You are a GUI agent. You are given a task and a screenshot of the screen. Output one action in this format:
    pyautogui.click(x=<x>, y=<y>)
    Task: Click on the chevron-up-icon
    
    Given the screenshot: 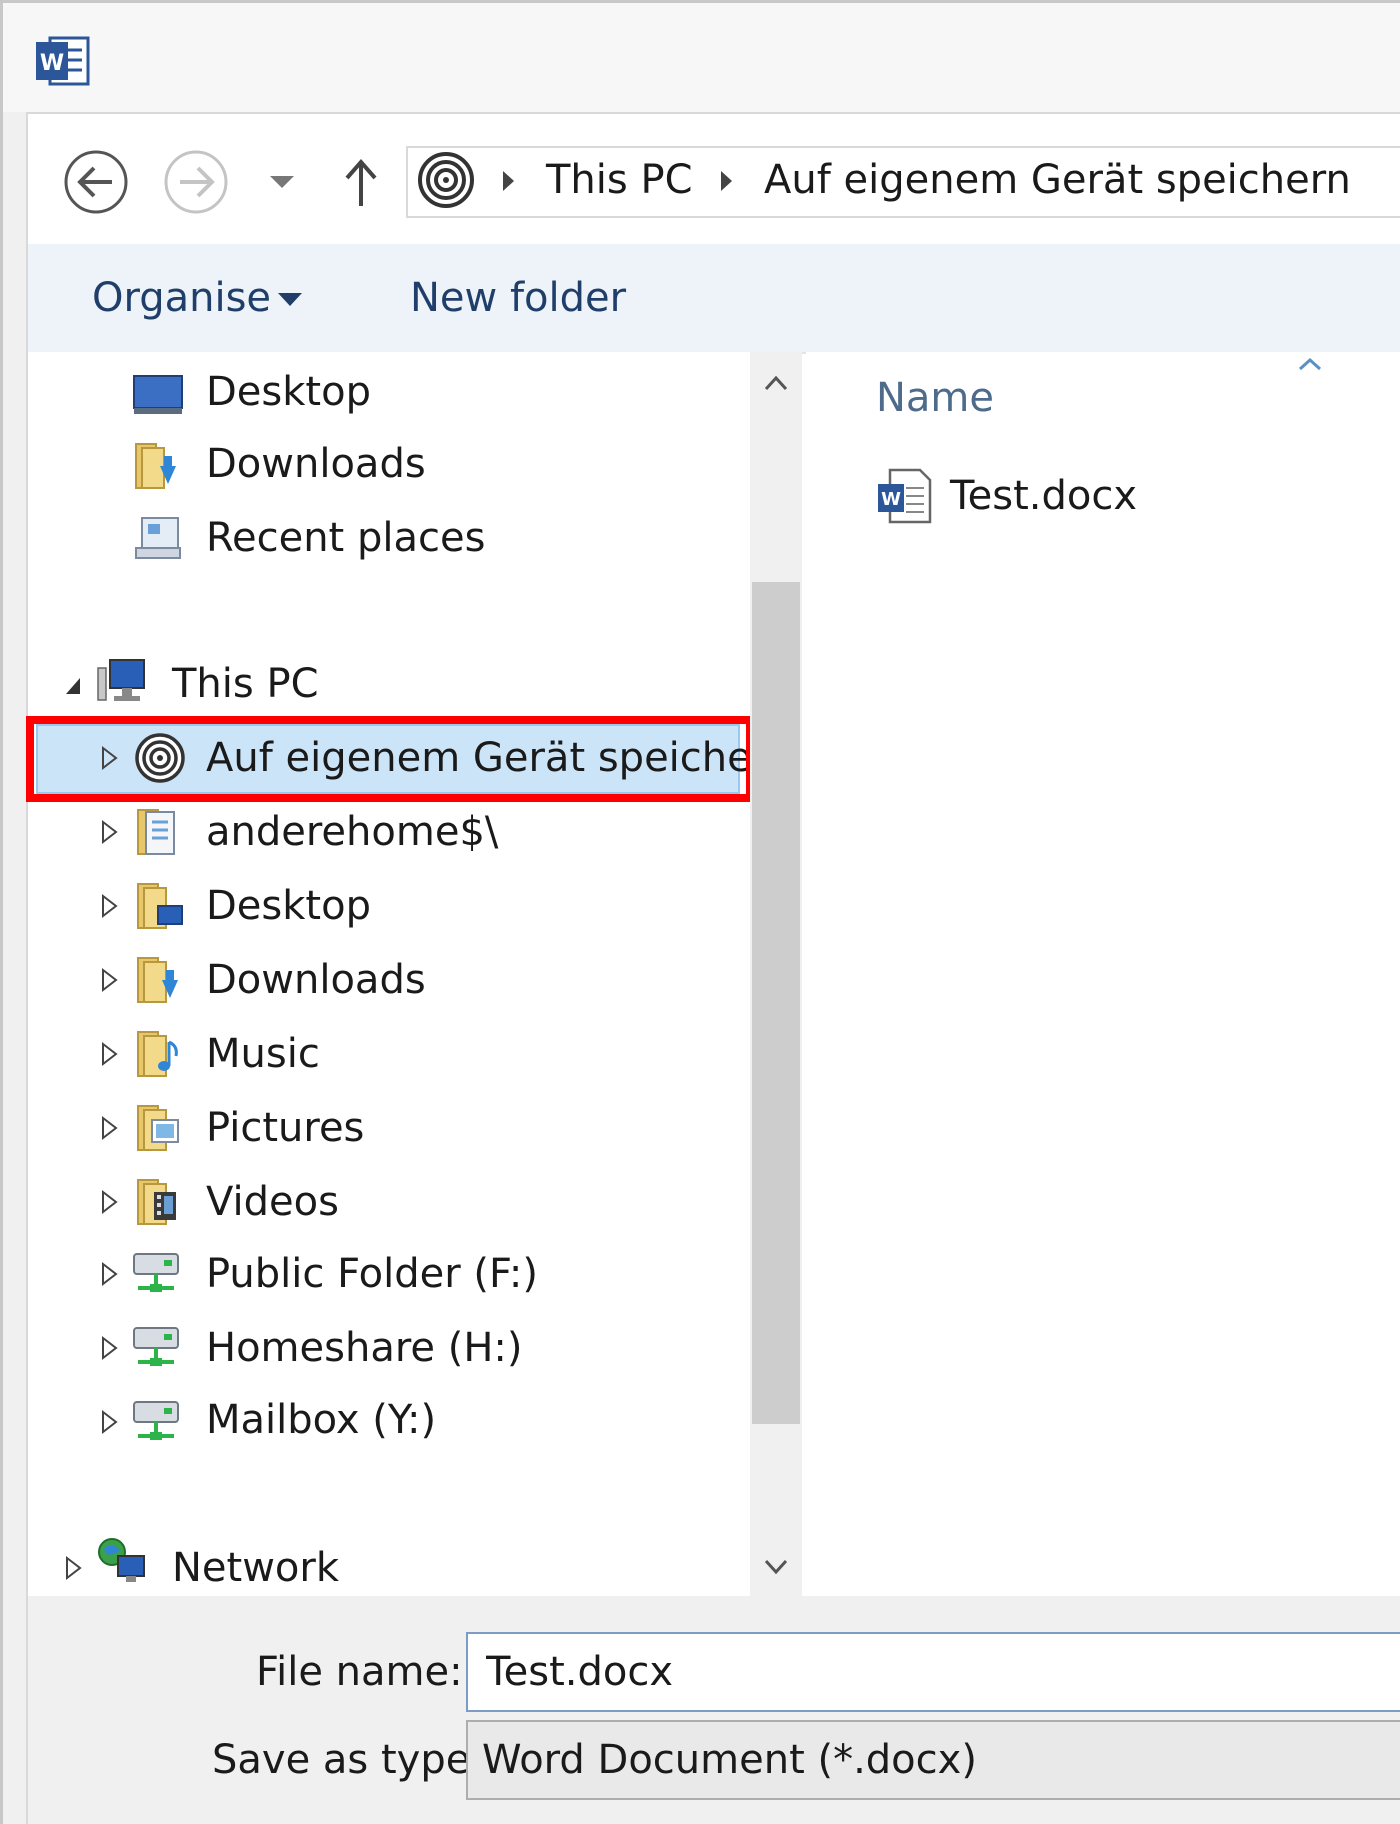 What is the action you would take?
    pyautogui.click(x=776, y=383)
    